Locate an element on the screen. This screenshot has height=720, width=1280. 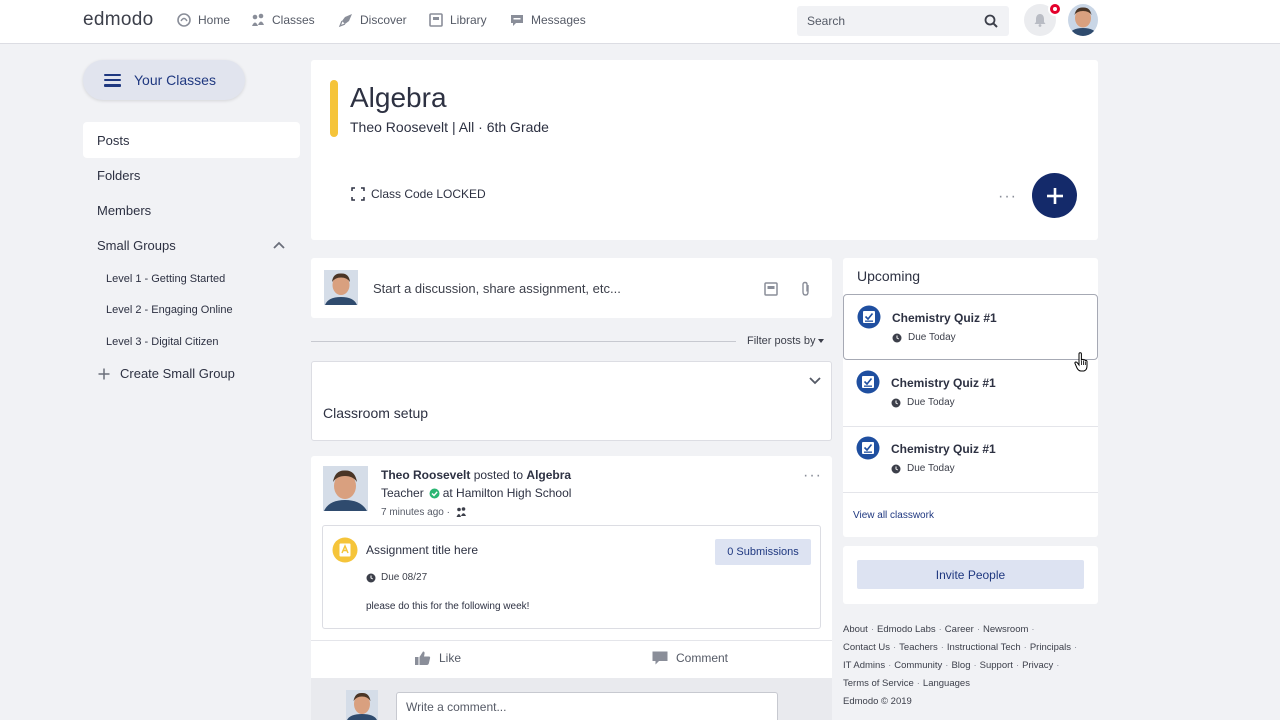
footer-link-languages: Languages is located at coordinates (946, 683).